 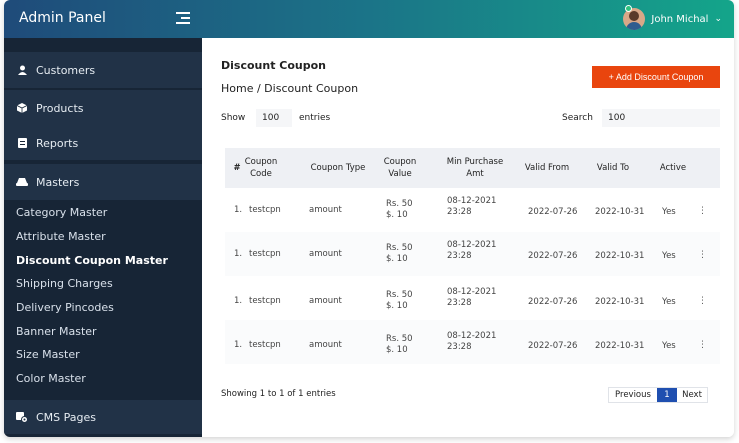 What do you see at coordinates (475, 168) in the screenshot?
I see `col-header-min-purchase: Min Purchase Amt` at bounding box center [475, 168].